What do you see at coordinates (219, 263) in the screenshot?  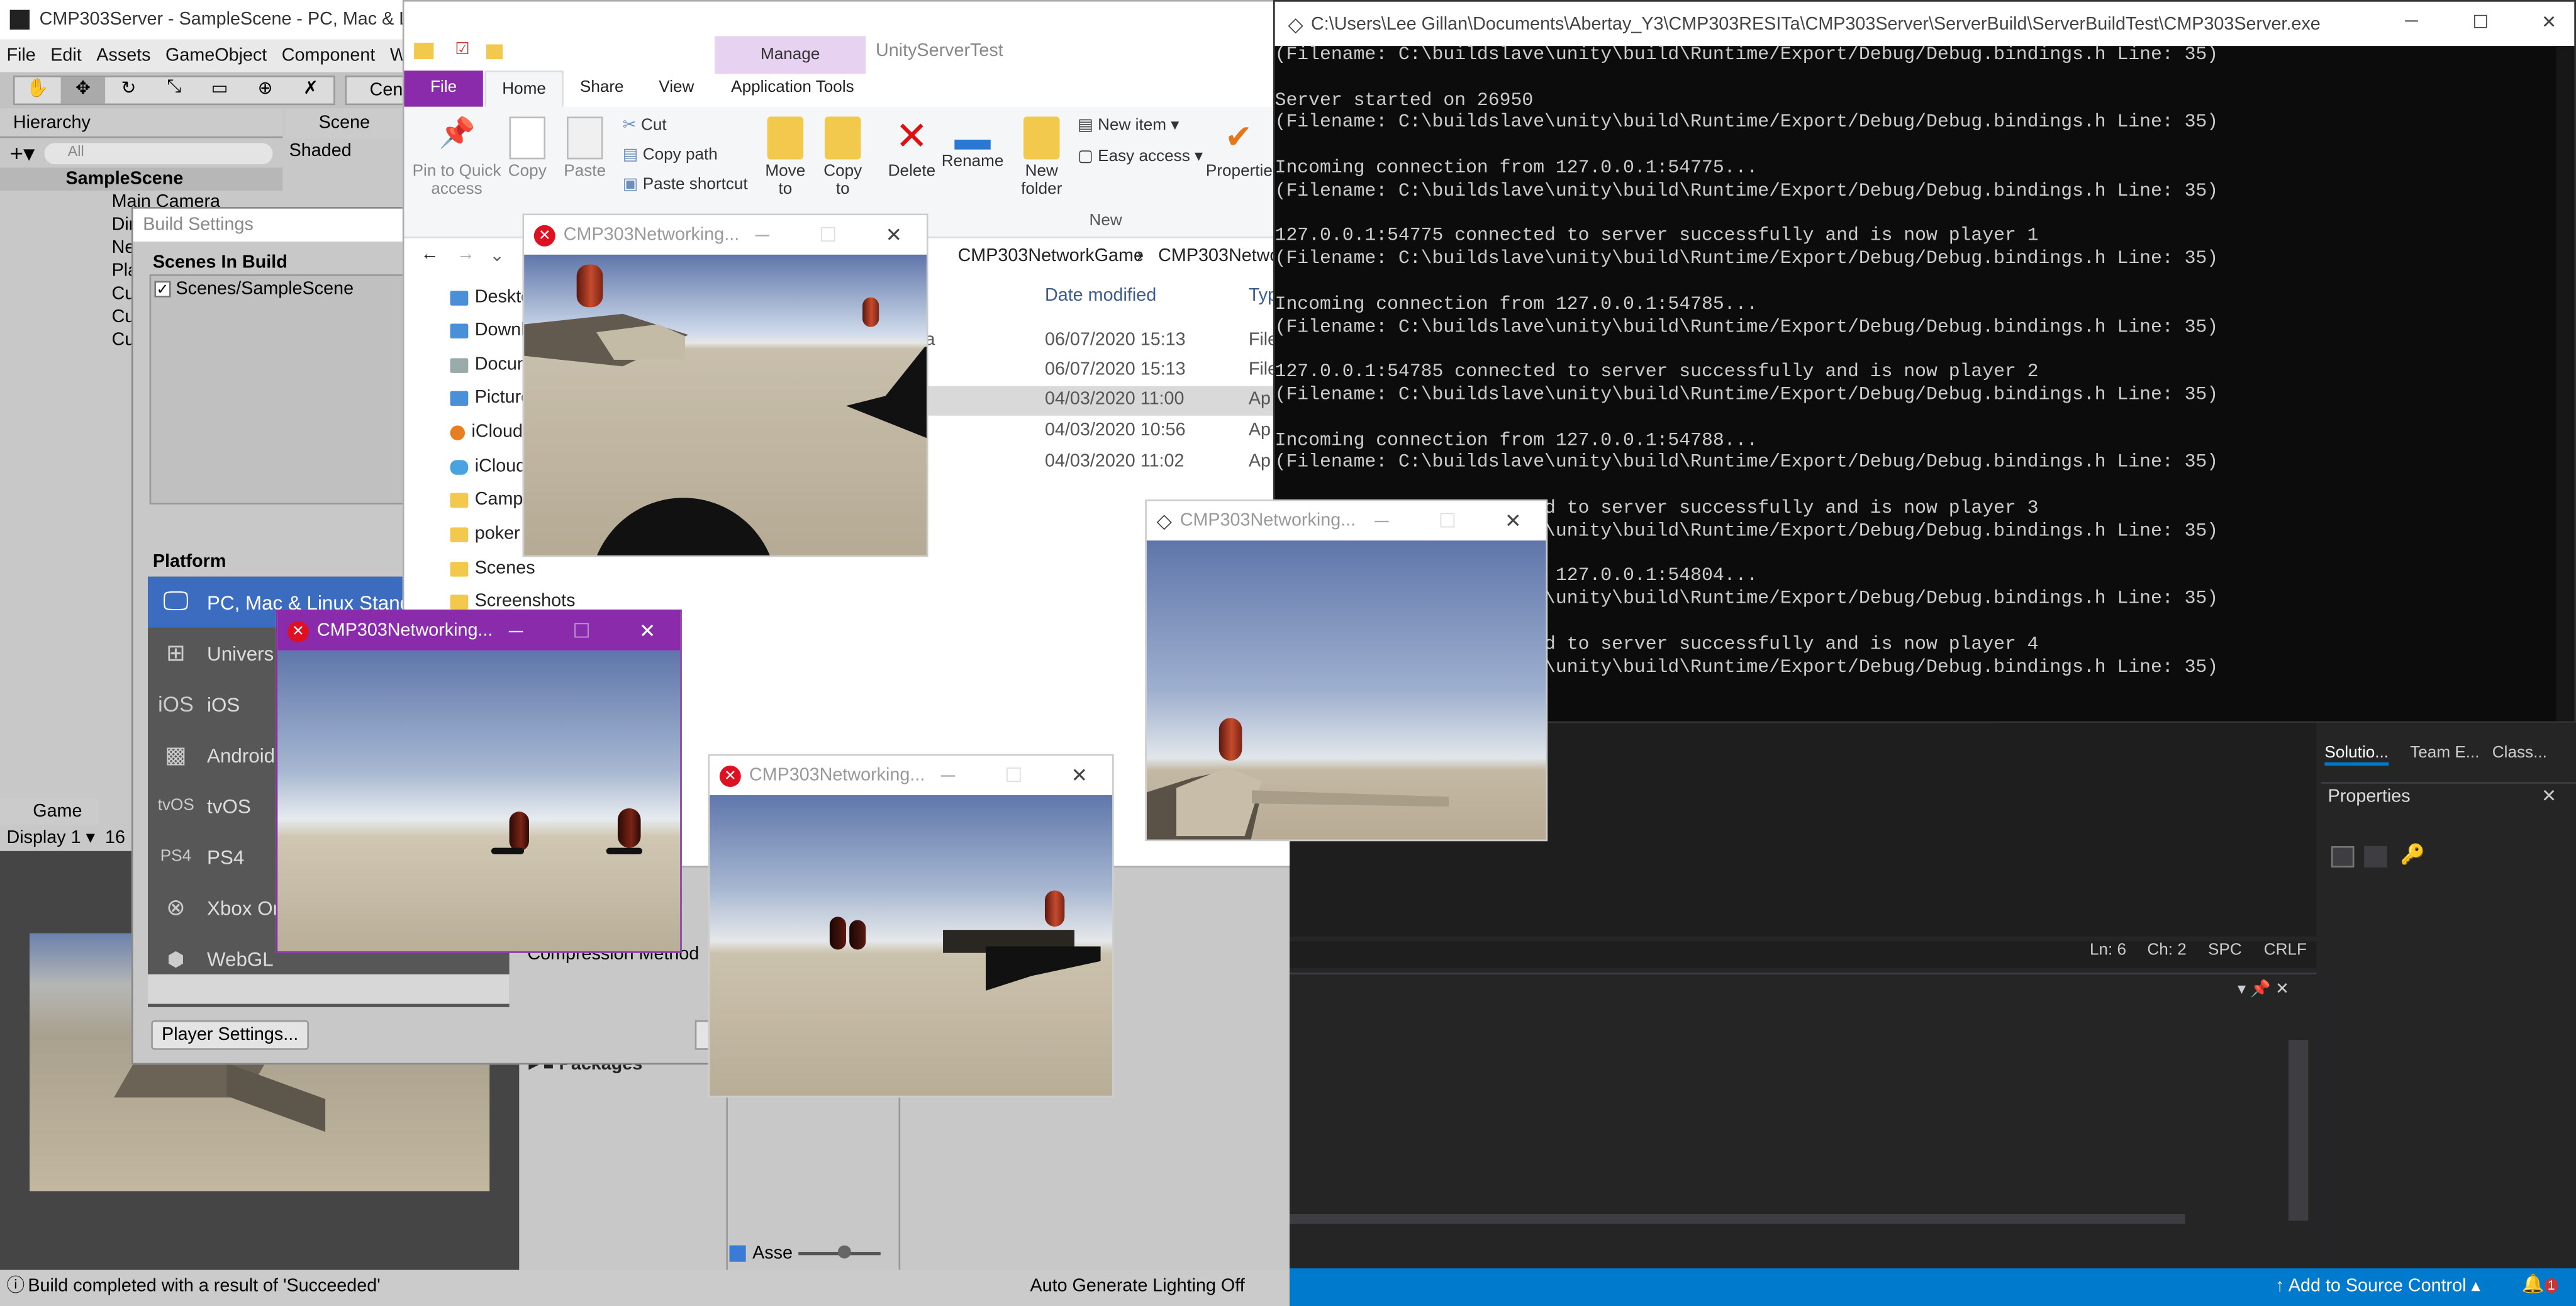 I see `scenes-in-build-header: Scenes In Build` at bounding box center [219, 263].